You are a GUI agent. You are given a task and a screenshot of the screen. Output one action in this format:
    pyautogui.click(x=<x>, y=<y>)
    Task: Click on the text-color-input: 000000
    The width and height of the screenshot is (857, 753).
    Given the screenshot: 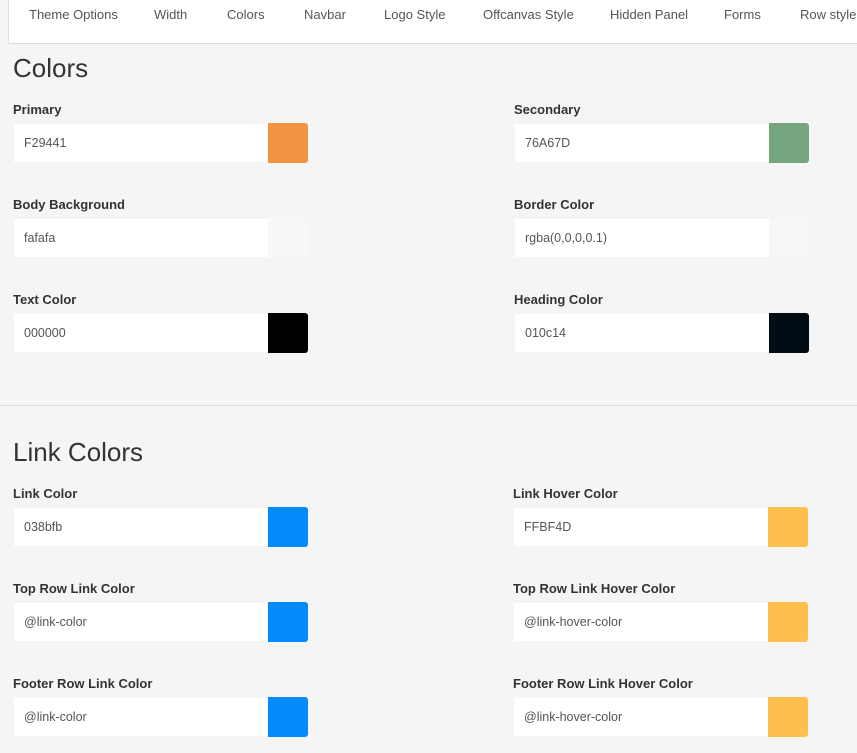 What is the action you would take?
    pyautogui.click(x=141, y=333)
    